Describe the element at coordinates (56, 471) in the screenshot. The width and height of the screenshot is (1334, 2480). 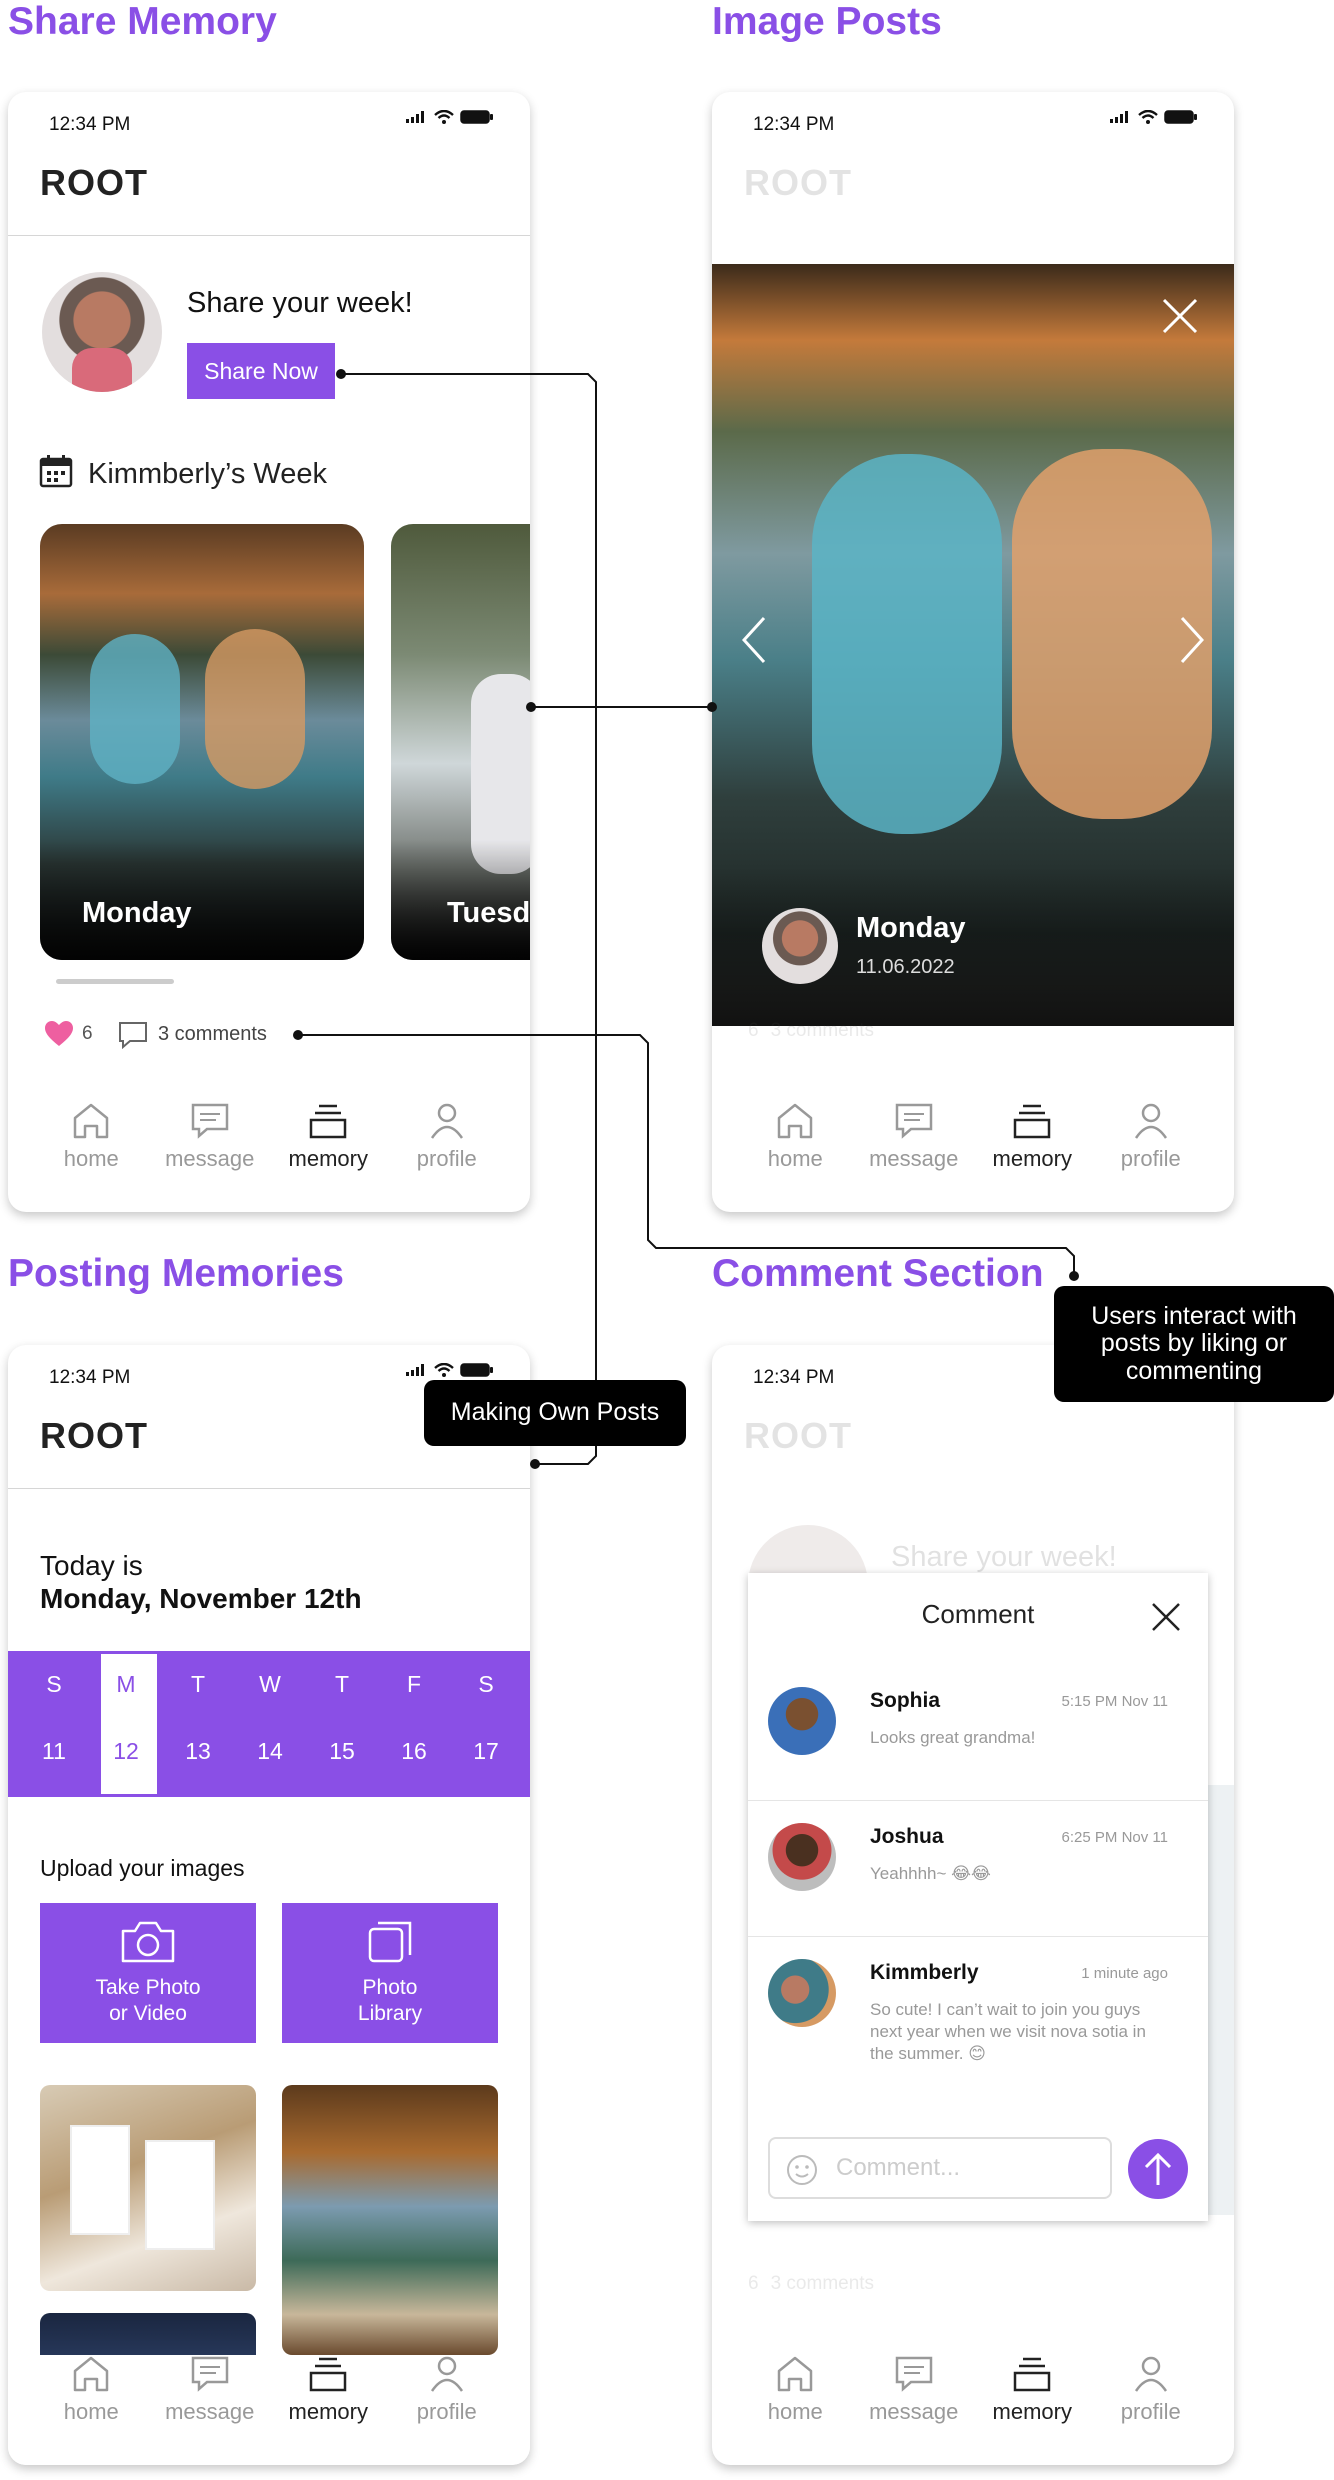
I see `calendar-icon` at that location.